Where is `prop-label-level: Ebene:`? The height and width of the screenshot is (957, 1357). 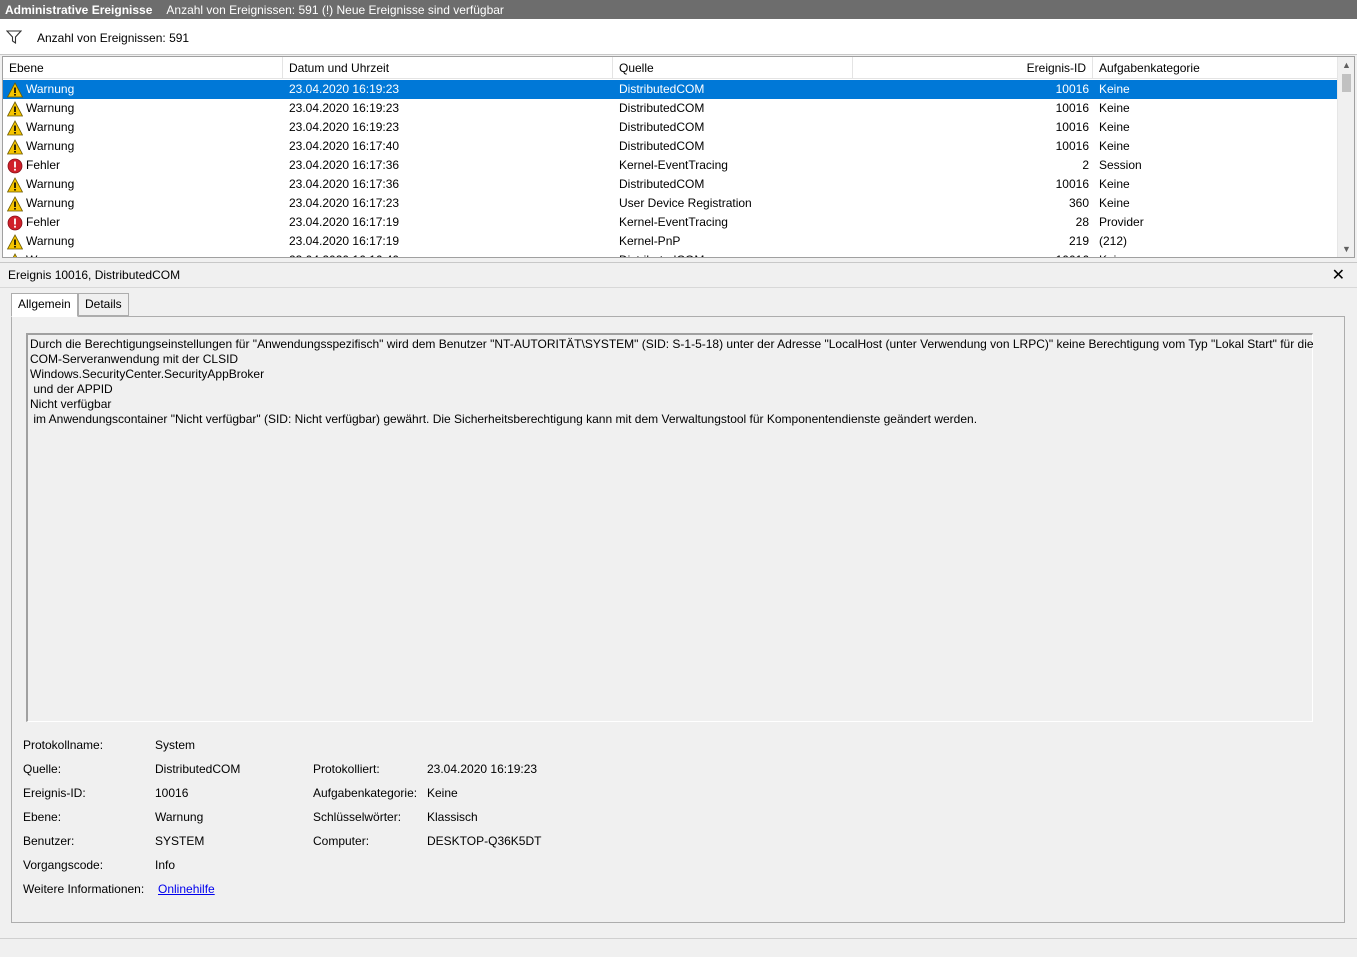 prop-label-level: Ebene: is located at coordinates (42, 817).